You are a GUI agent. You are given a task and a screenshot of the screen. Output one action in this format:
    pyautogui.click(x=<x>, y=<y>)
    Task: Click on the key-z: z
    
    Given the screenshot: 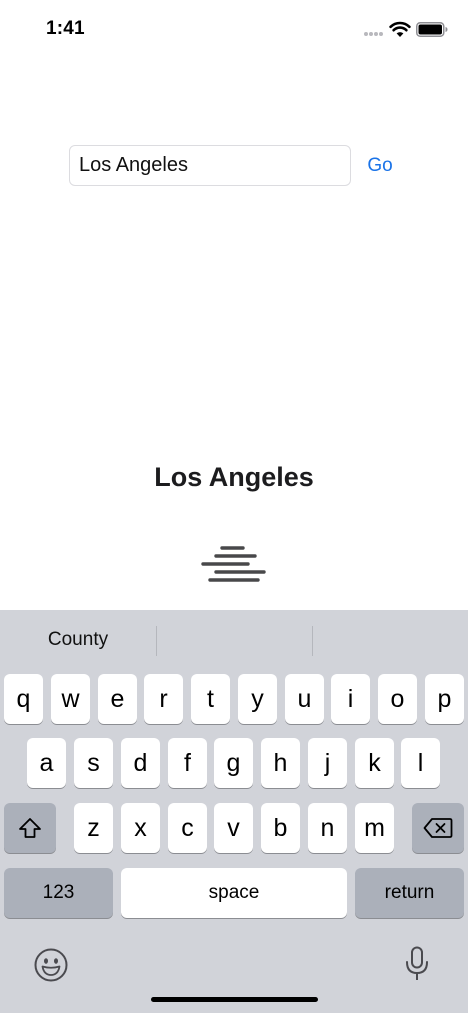 What is the action you would take?
    pyautogui.click(x=93, y=828)
    